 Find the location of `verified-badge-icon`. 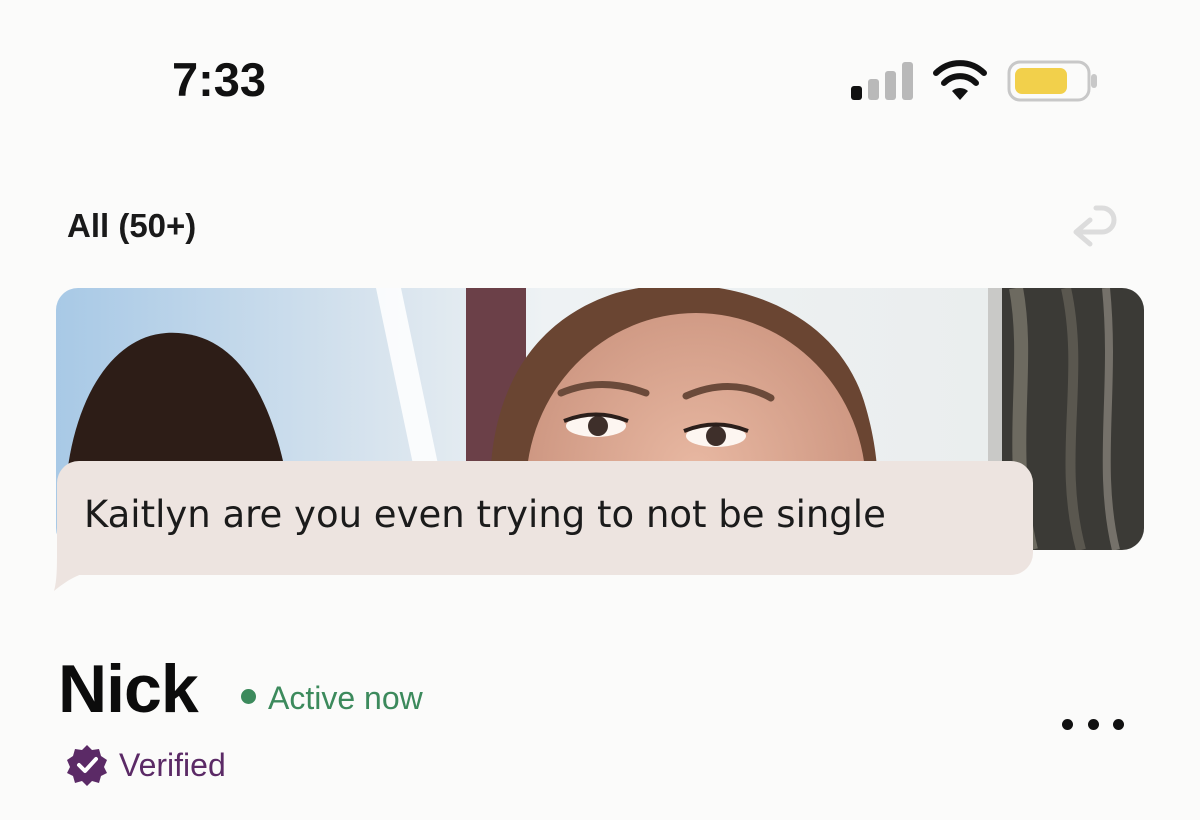

verified-badge-icon is located at coordinates (87, 765).